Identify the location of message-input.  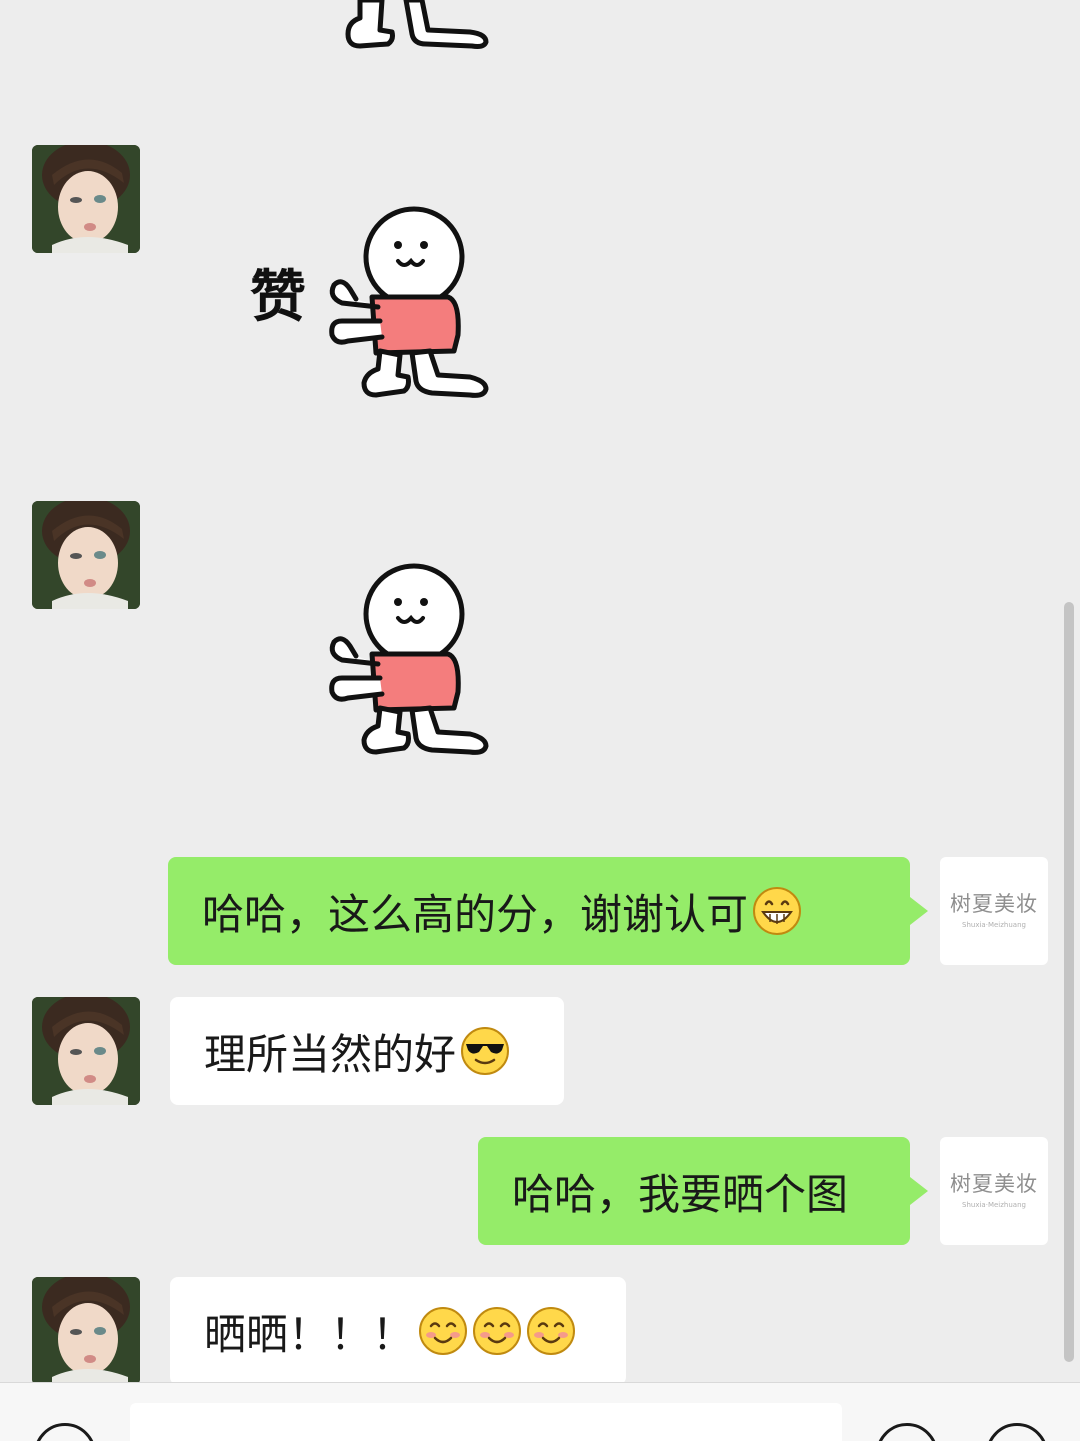
(486, 1422).